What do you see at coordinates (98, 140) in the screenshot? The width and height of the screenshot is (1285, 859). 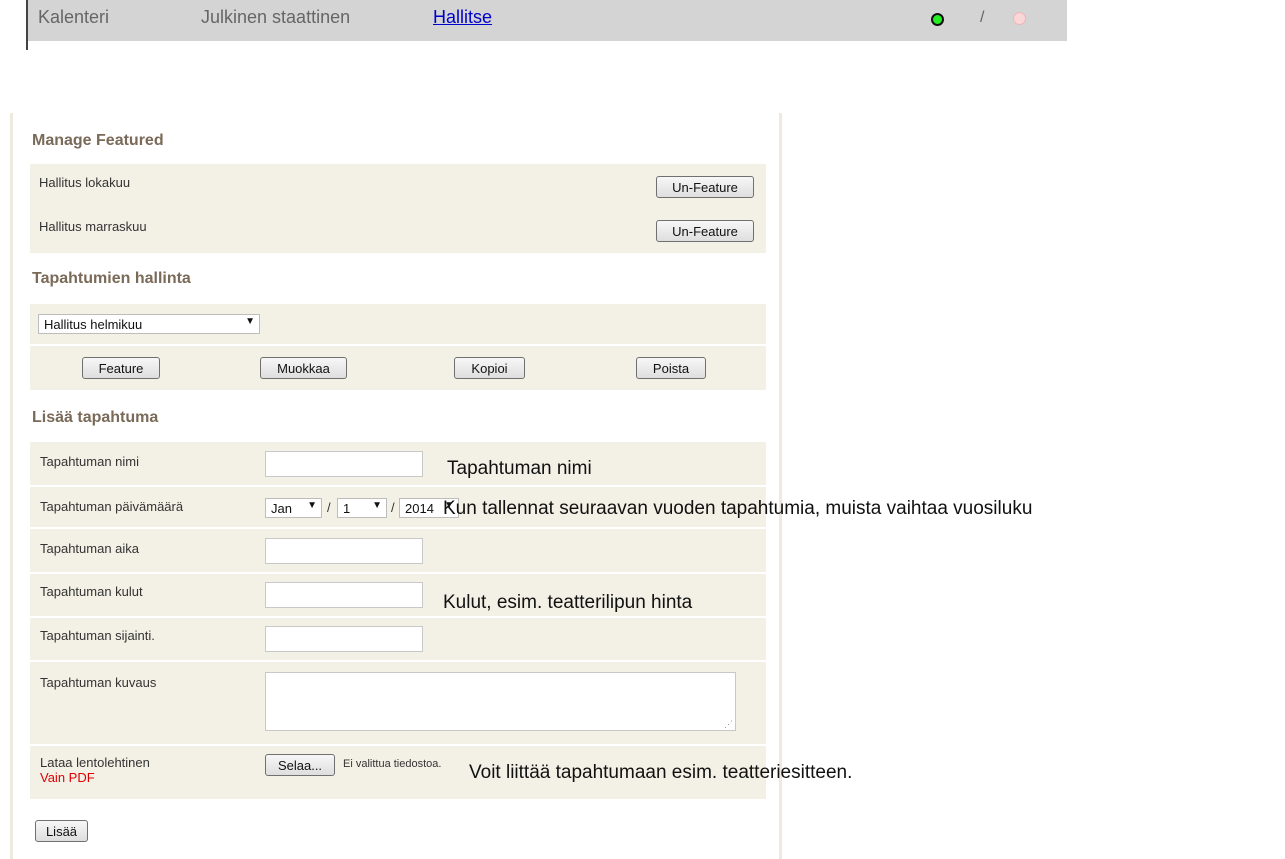 I see `manage-featured-heading: Manage Featured` at bounding box center [98, 140].